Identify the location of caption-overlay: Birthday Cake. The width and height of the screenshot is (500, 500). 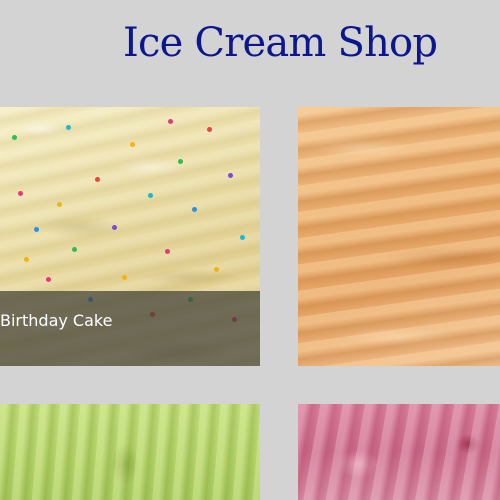
(130, 328).